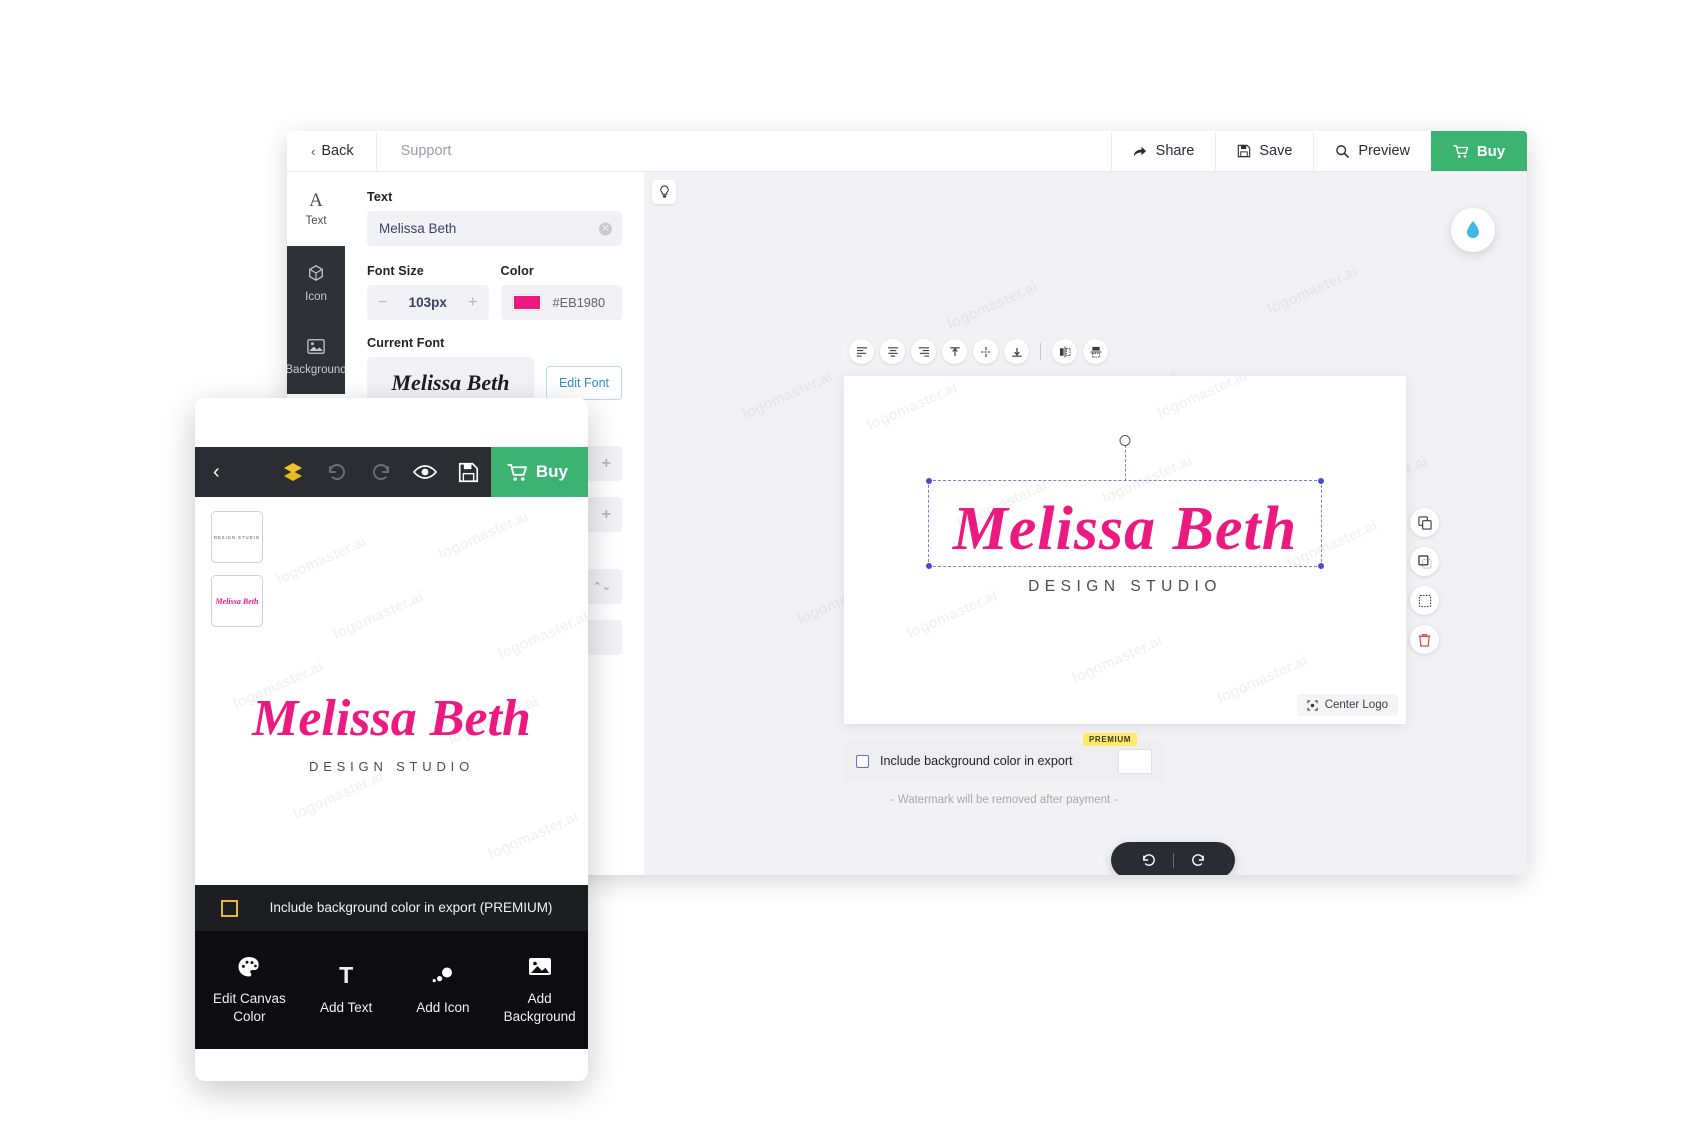  What do you see at coordinates (1095, 351) in the screenshot?
I see `flip-vertical-button` at bounding box center [1095, 351].